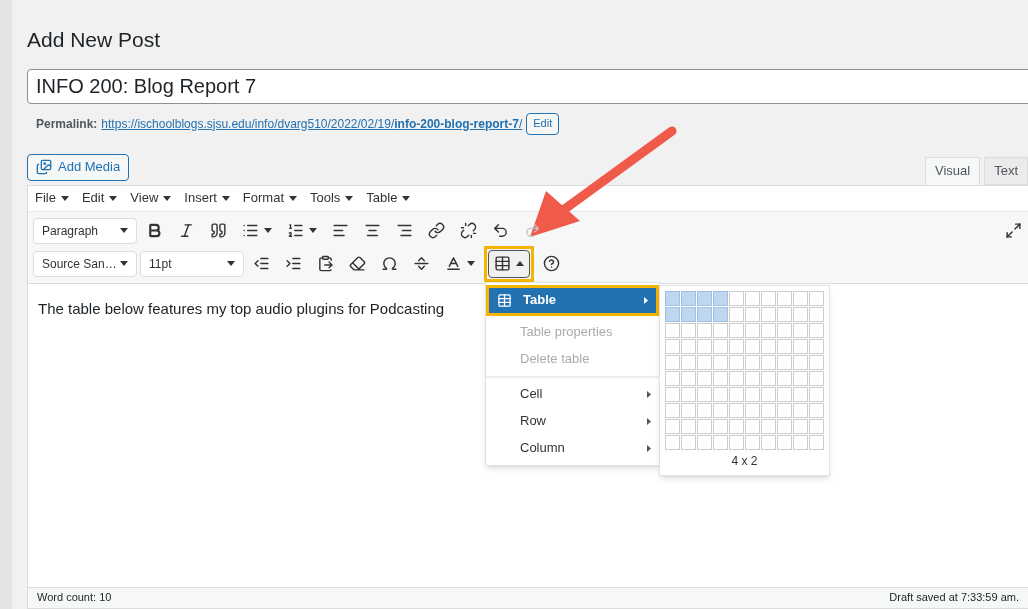 The width and height of the screenshot is (1028, 609). What do you see at coordinates (572, 300) in the screenshot?
I see `dropdown-item: Table` at bounding box center [572, 300].